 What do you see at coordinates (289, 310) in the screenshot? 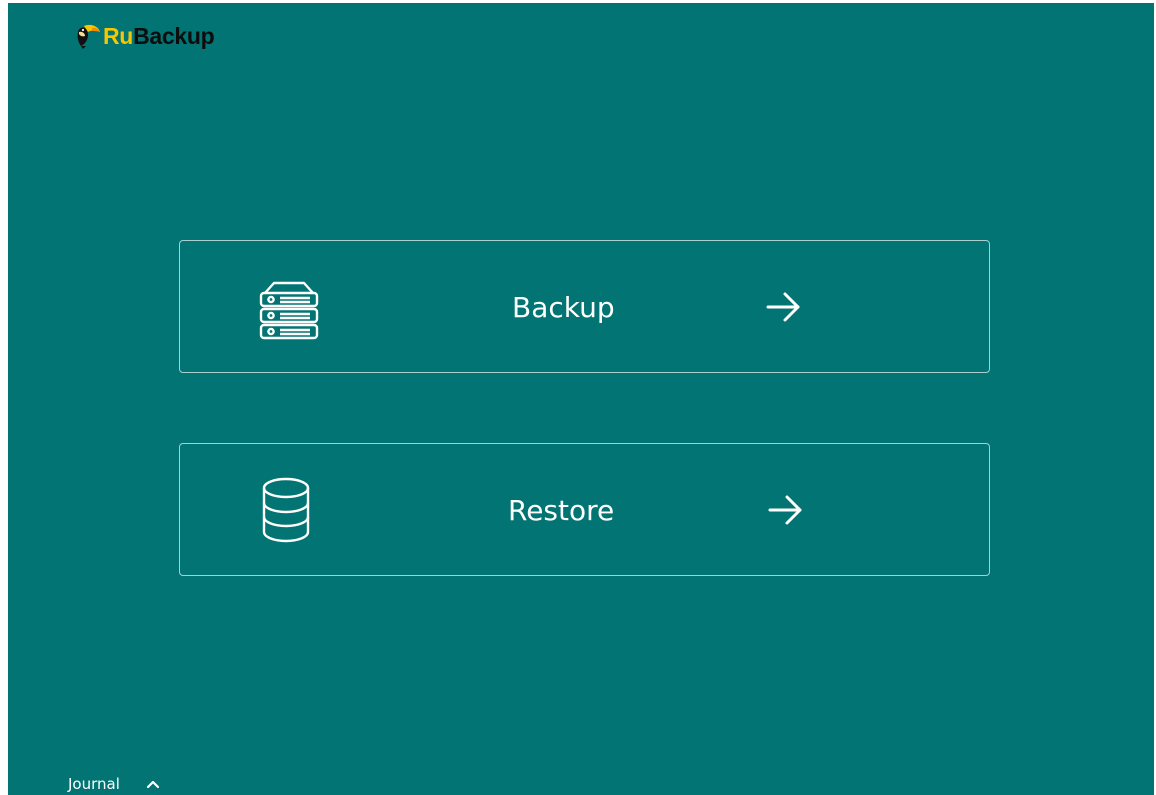
I see `server-stack-icon` at bounding box center [289, 310].